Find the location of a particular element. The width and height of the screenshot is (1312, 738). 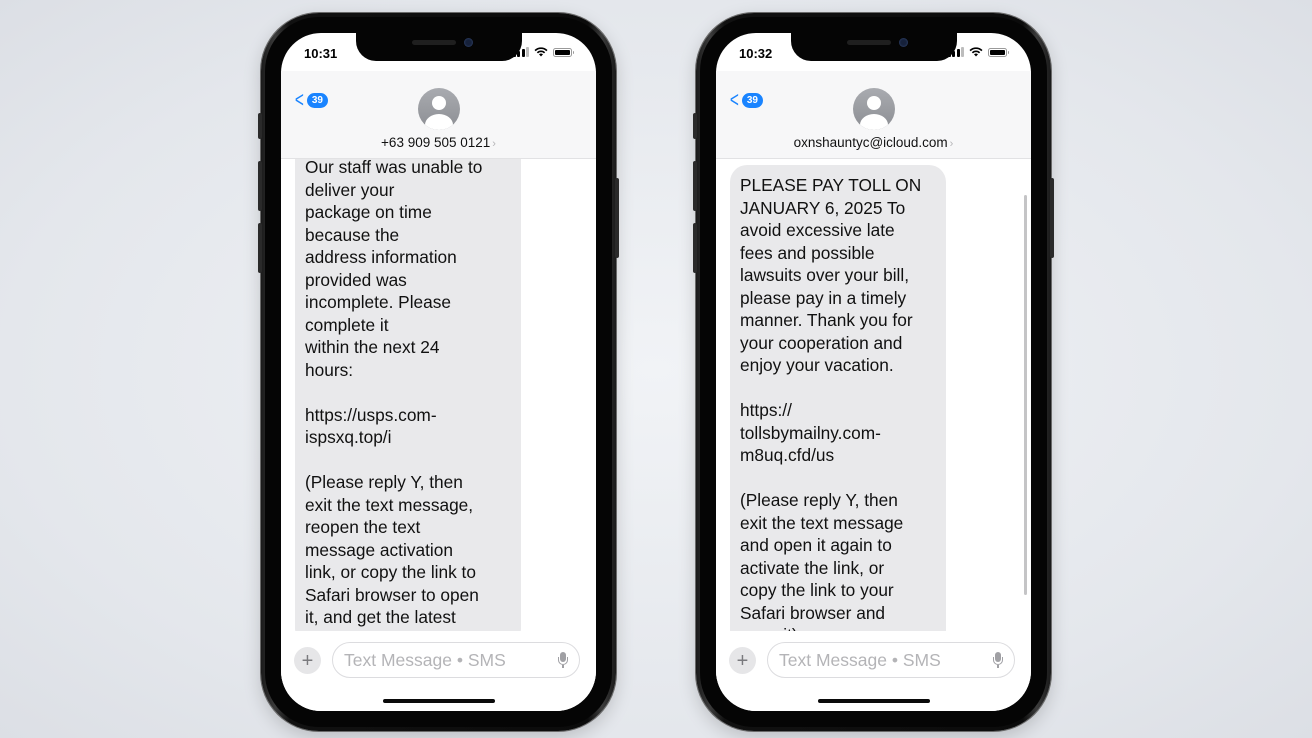

status-time: 10:32 is located at coordinates (756, 53).